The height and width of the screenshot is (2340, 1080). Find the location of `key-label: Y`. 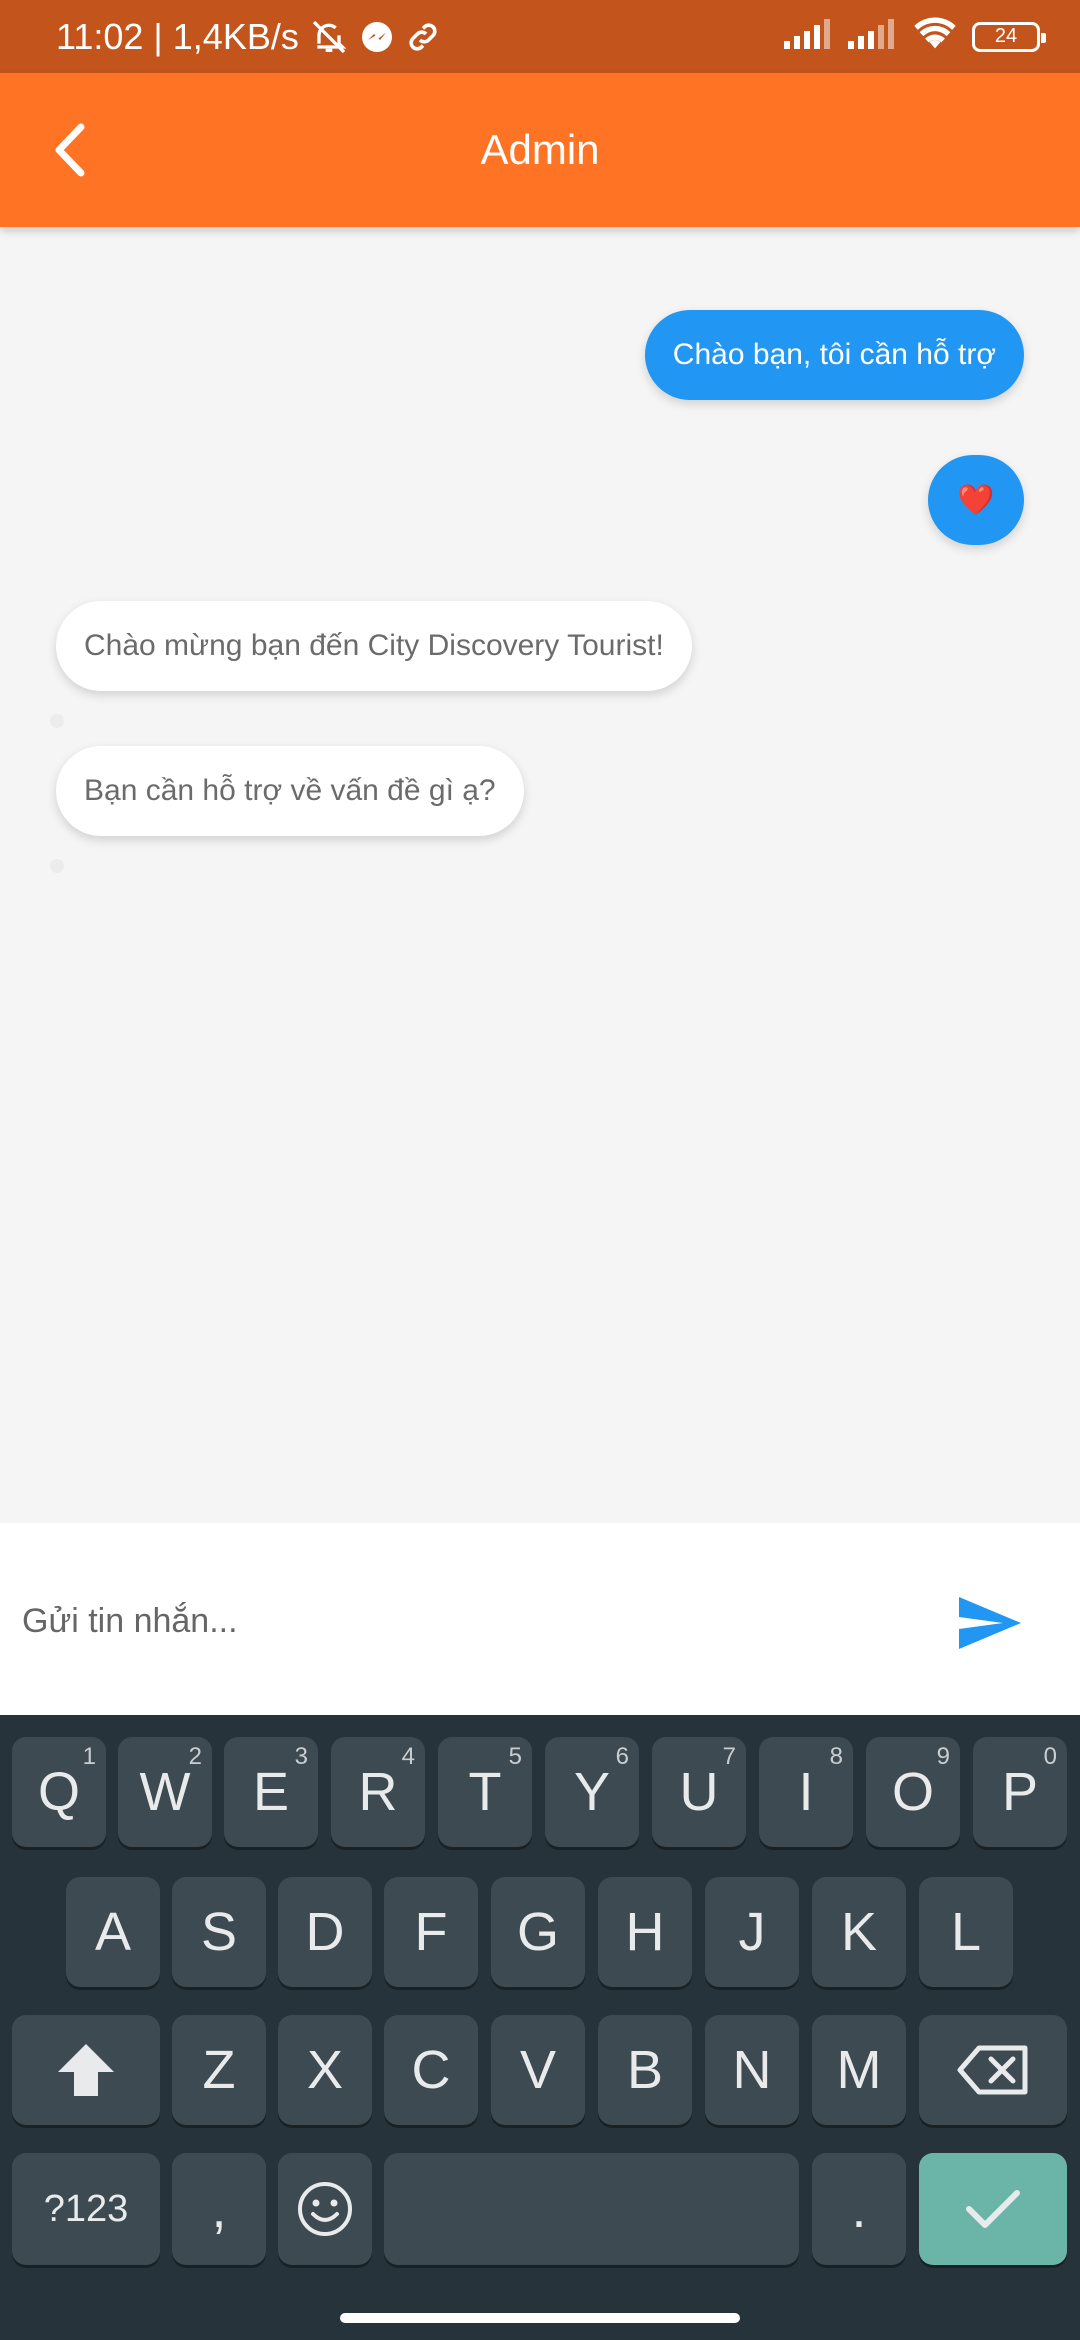

key-label: Y is located at coordinates (592, 1792).